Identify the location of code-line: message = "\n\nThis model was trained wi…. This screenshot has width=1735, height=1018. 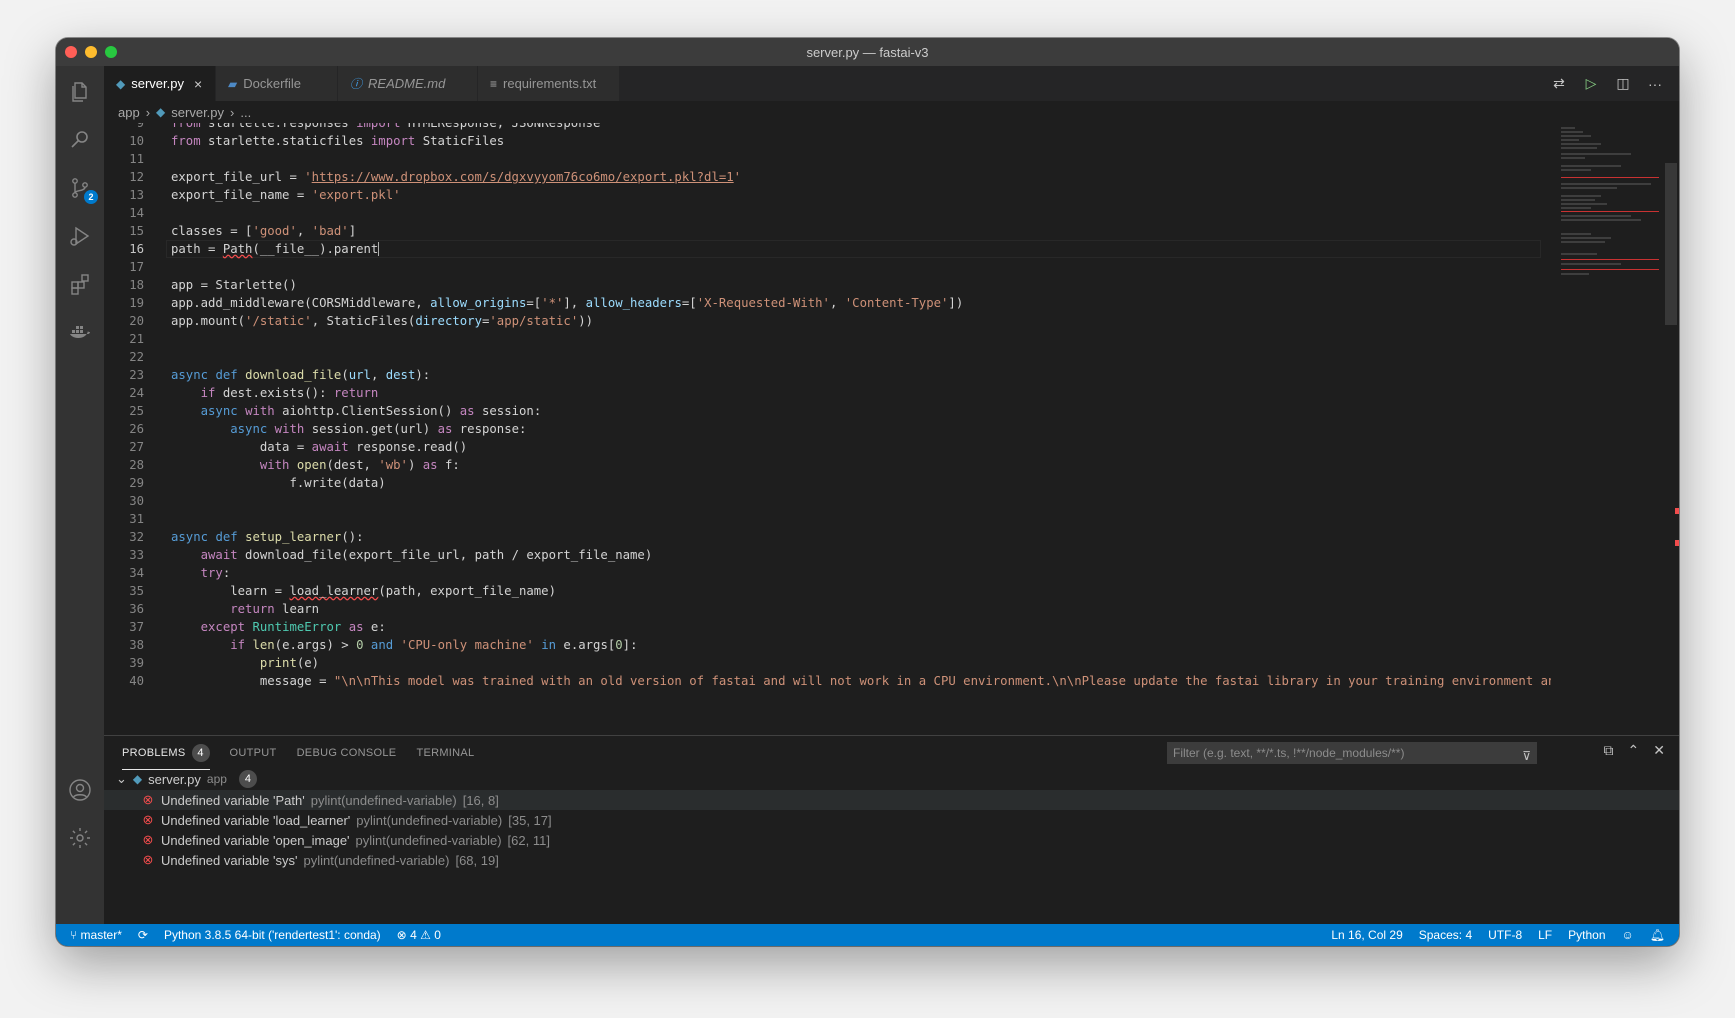
(861, 681).